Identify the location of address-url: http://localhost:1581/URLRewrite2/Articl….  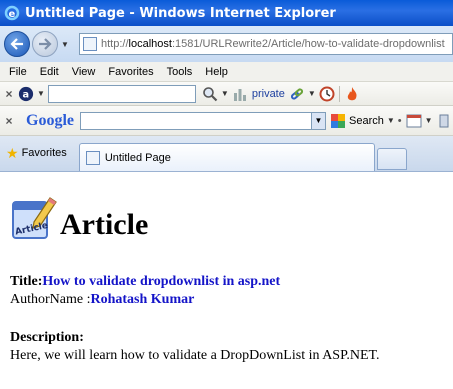
(273, 44).